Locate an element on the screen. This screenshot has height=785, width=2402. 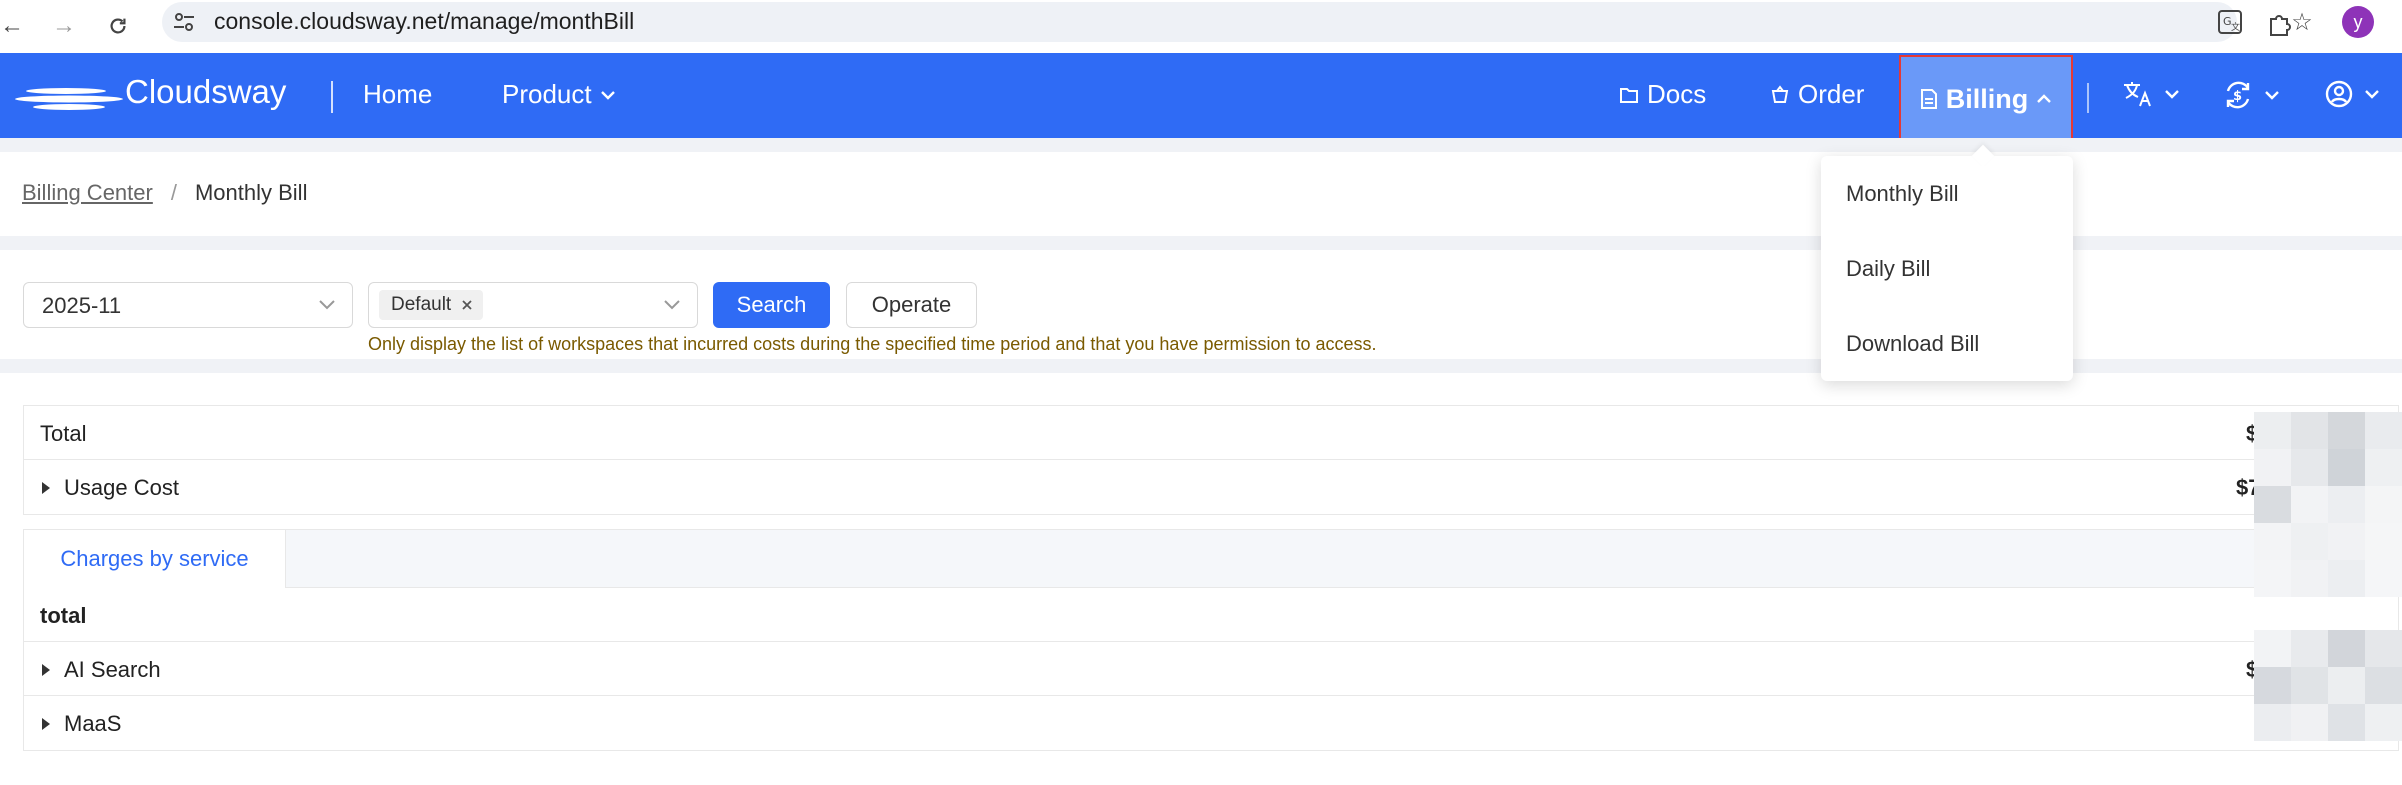
service-total-label: total is located at coordinates (63, 615).